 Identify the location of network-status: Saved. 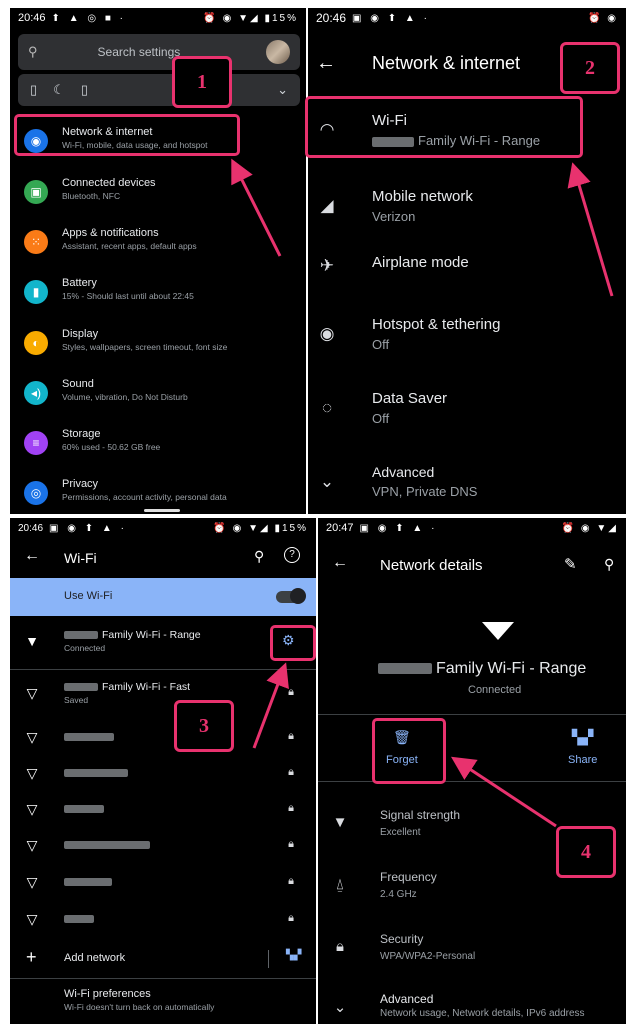
(76, 700).